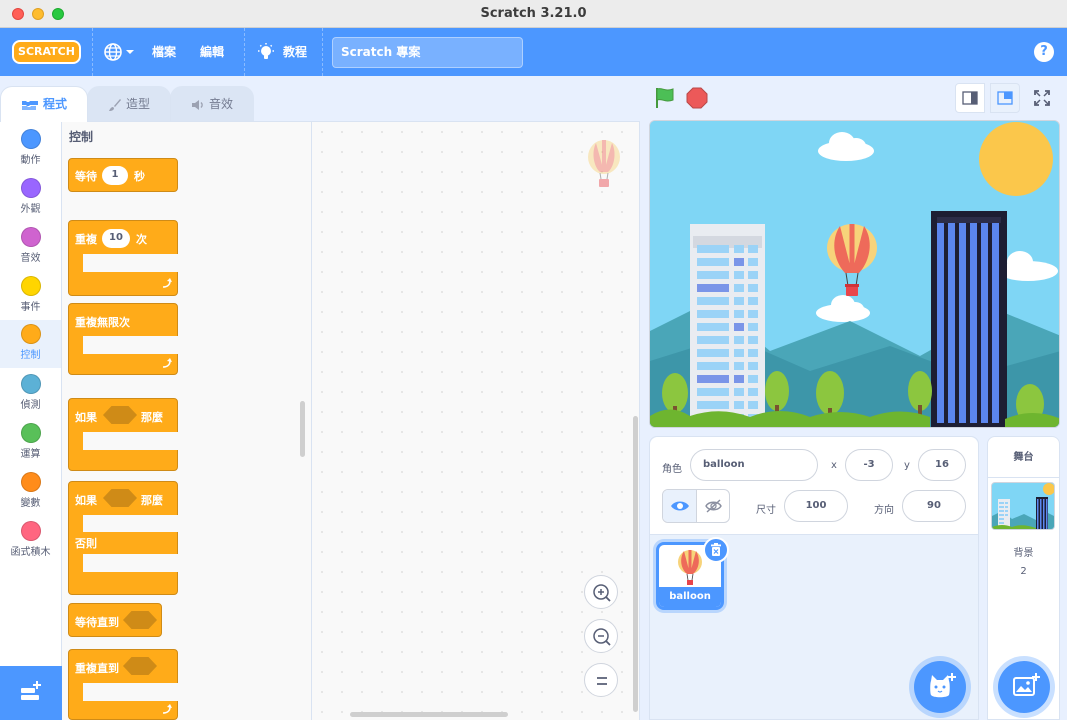  What do you see at coordinates (30, 247) in the screenshot?
I see `category-sound: 音效` at bounding box center [30, 247].